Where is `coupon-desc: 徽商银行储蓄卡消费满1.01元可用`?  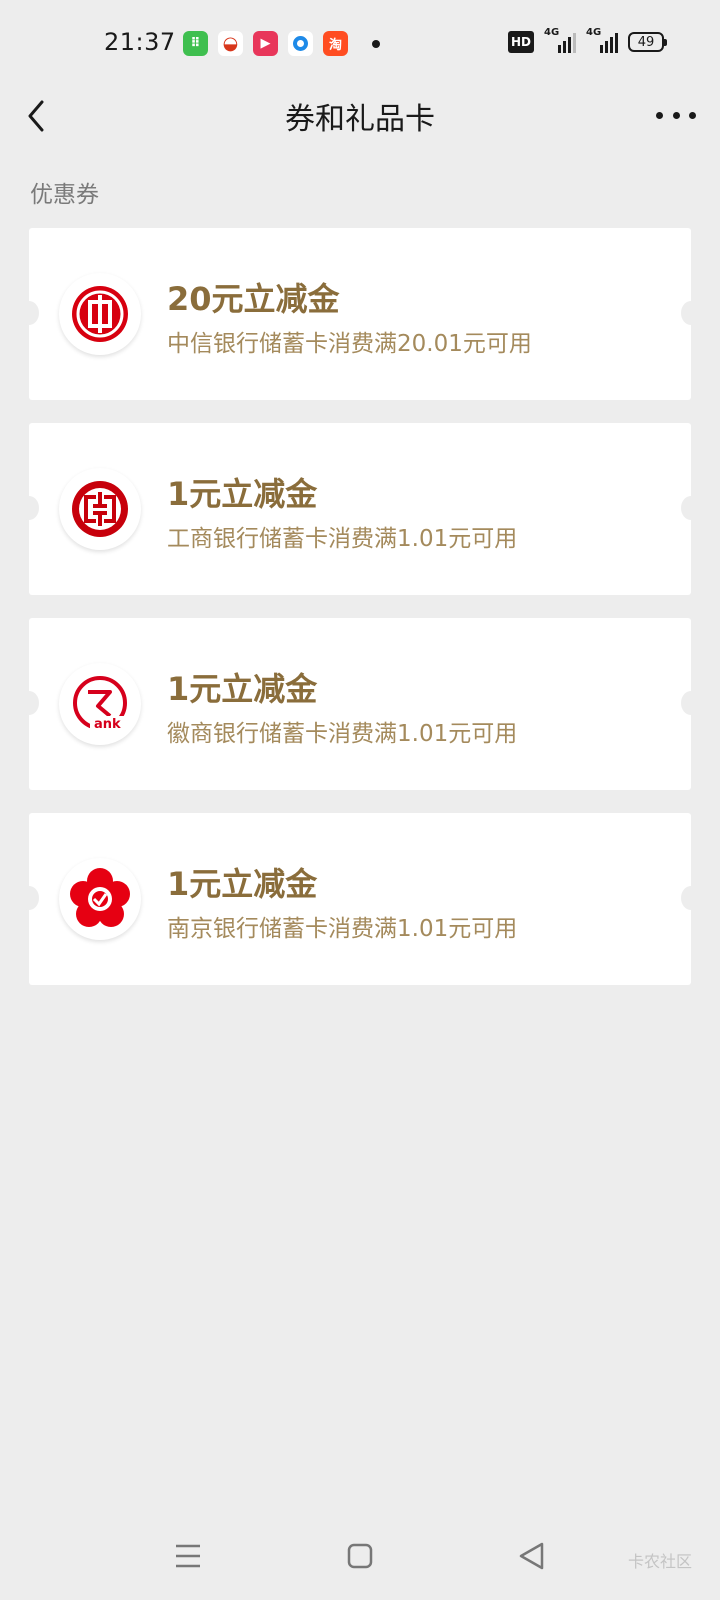 coupon-desc: 徽商银行储蓄卡消费满1.01元可用 is located at coordinates (342, 734).